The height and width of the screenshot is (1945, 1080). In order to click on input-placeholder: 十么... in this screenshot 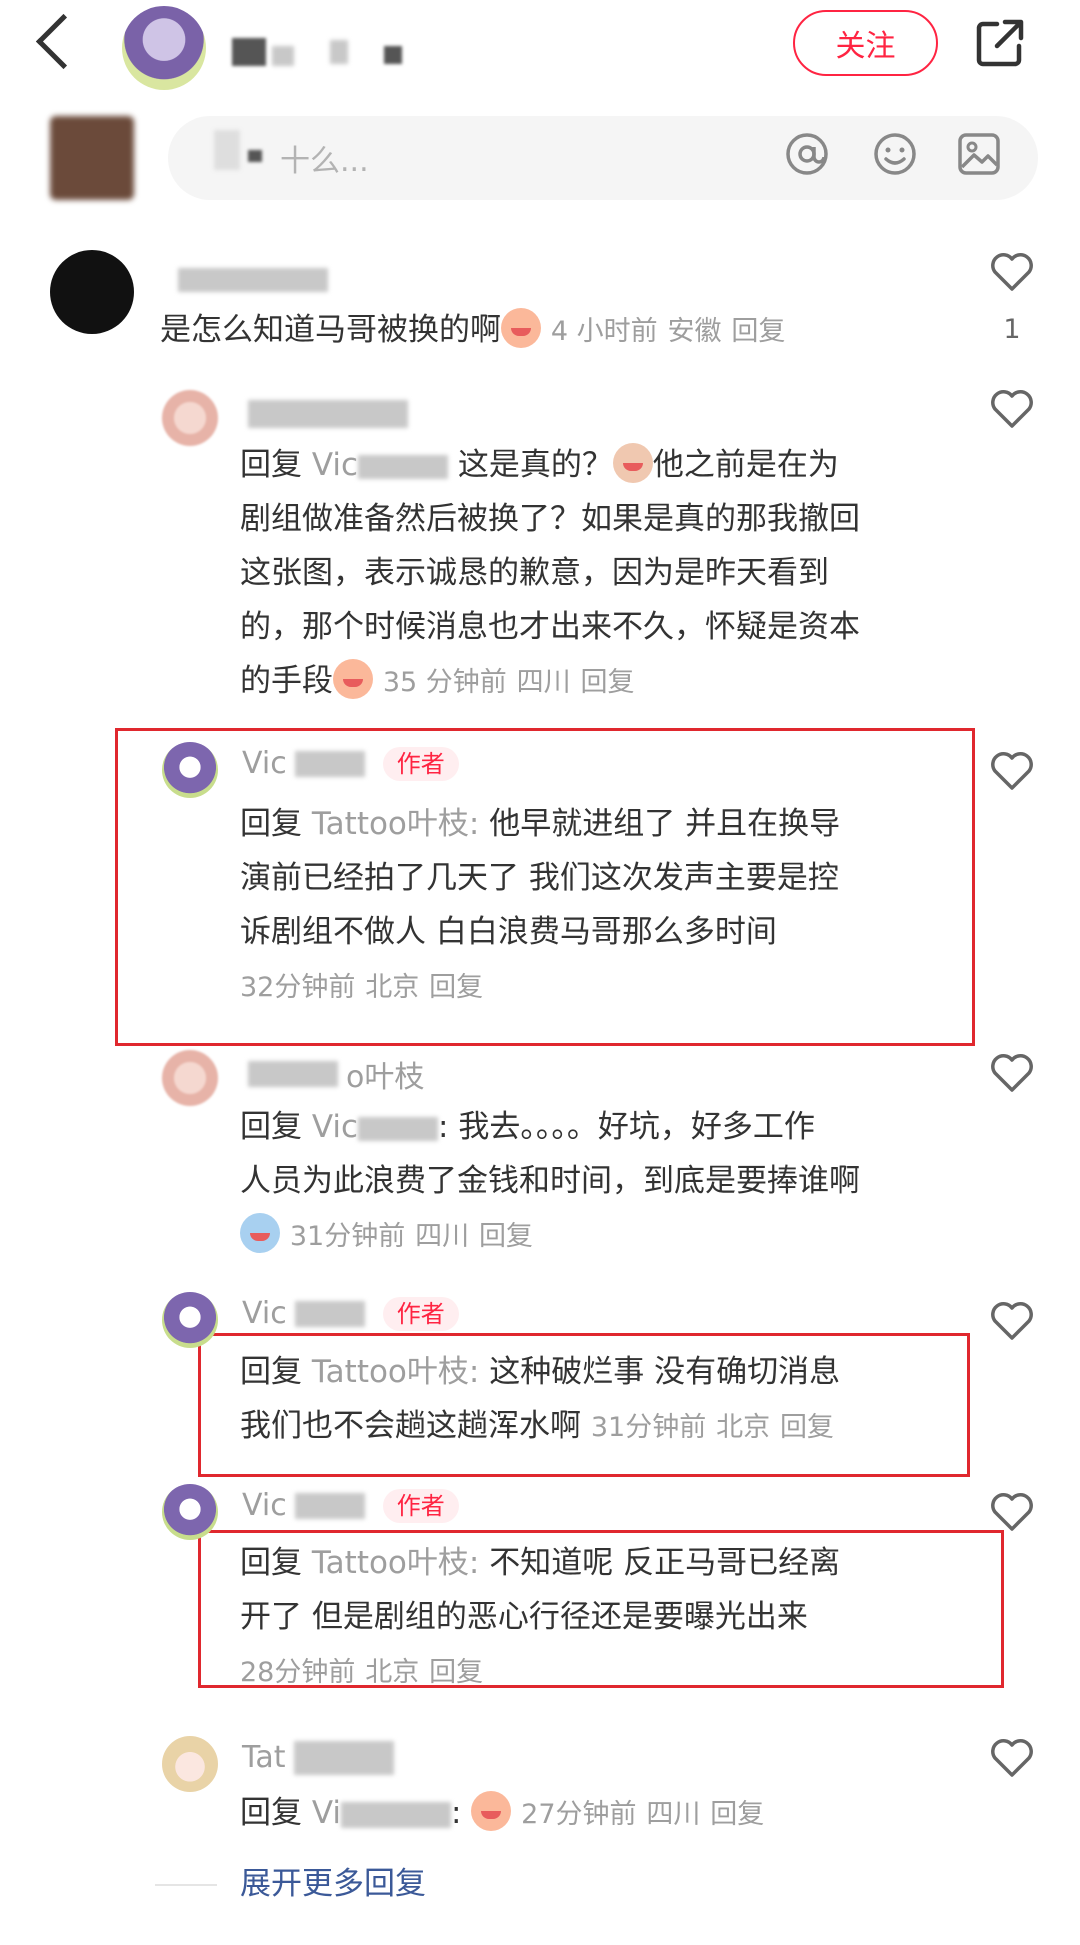, I will do `click(324, 161)`.